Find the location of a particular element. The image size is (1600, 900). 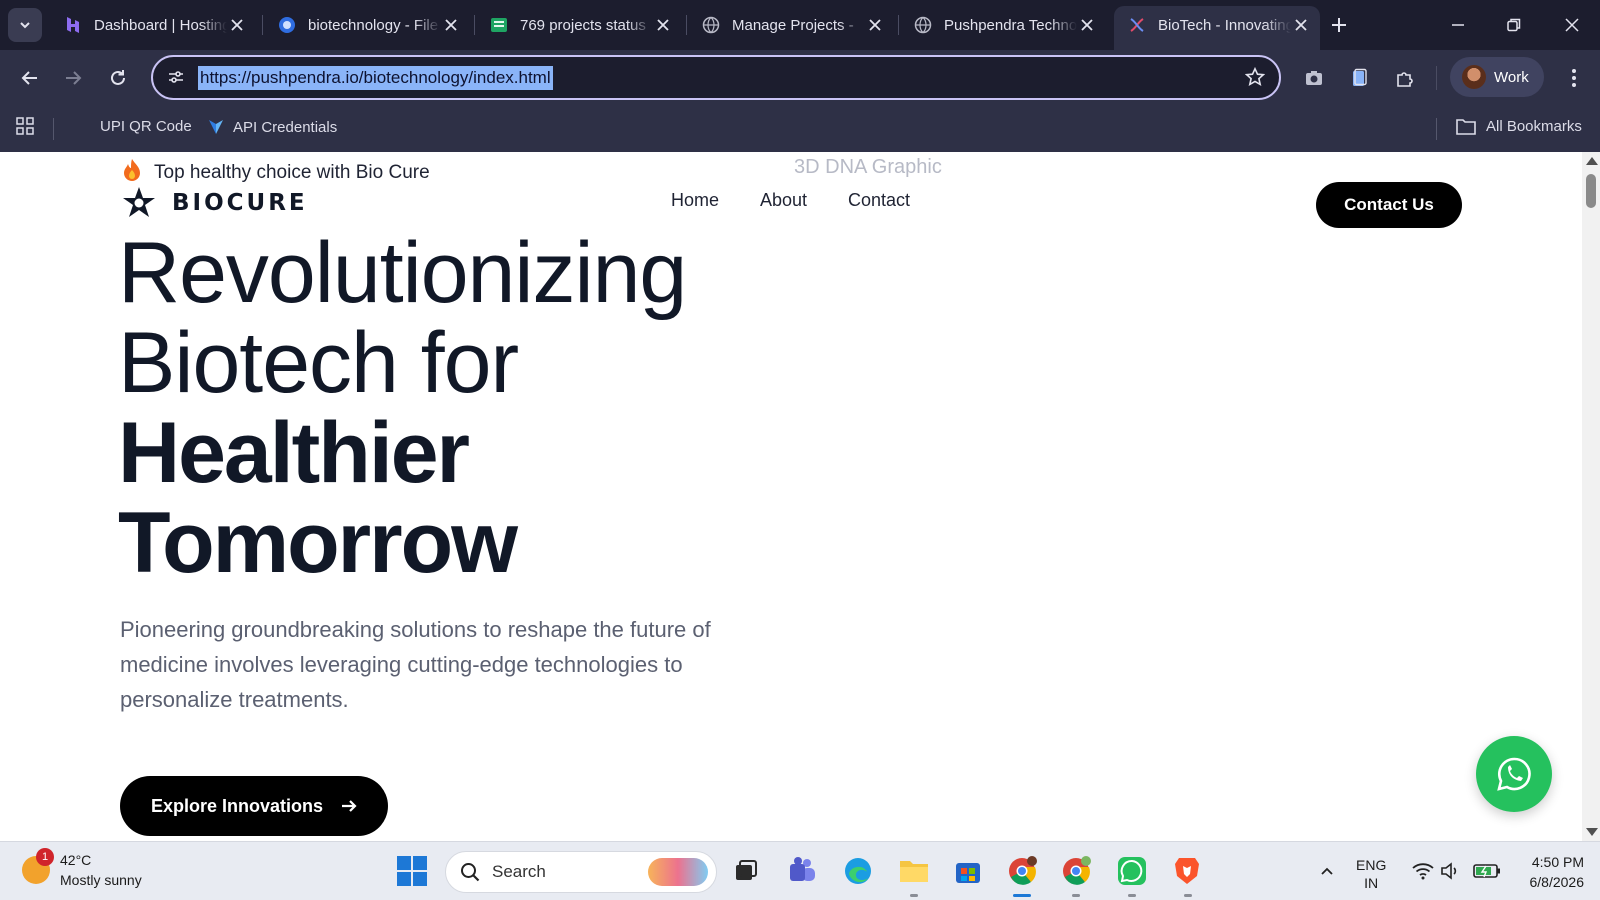

running-indicator is located at coordinates (1132, 895).